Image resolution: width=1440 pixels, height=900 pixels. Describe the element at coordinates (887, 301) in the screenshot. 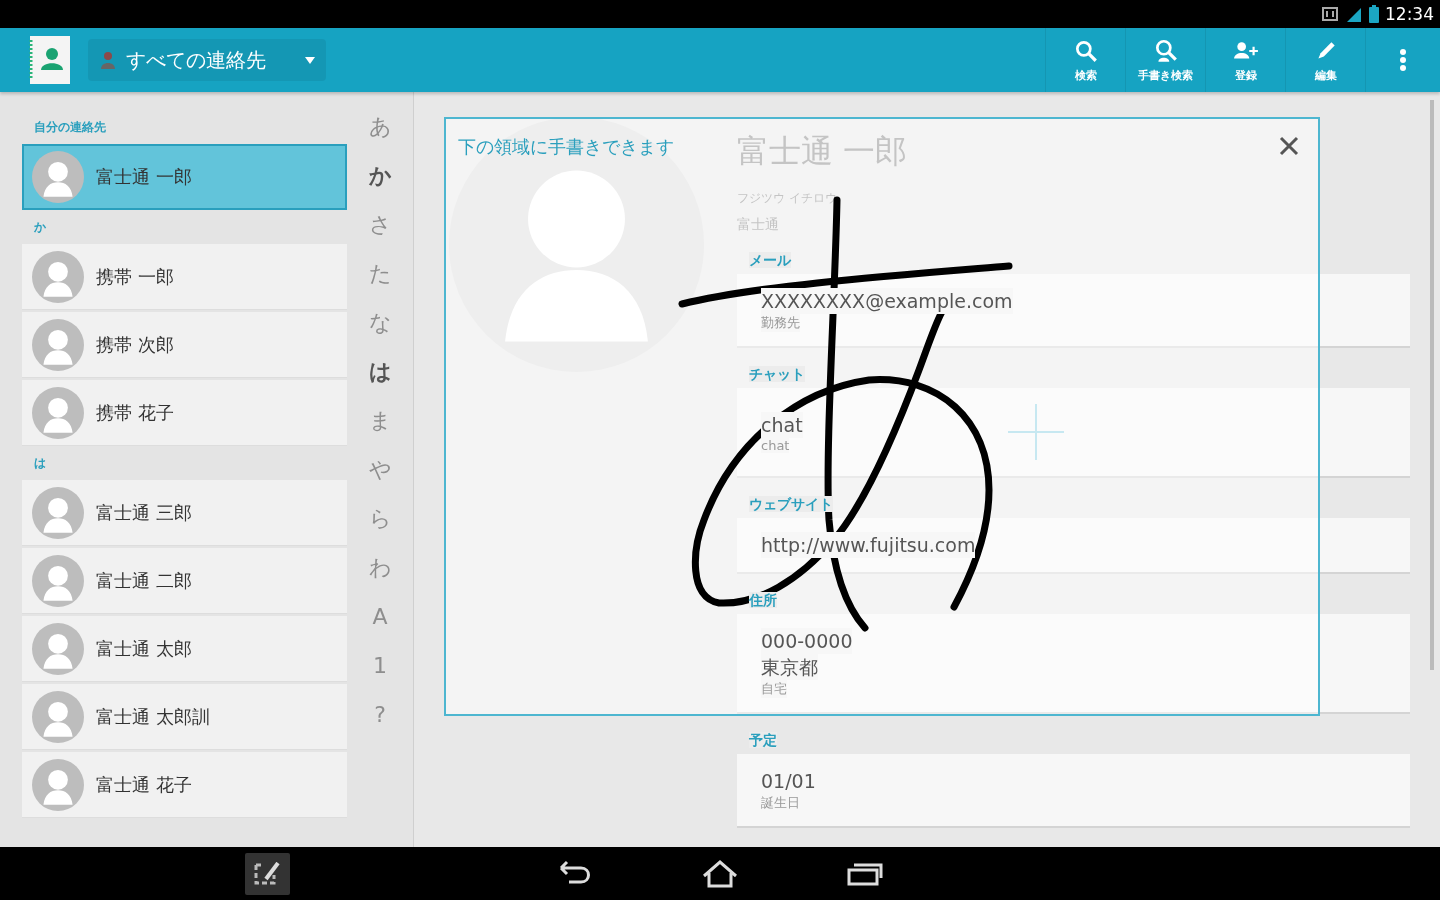

I see `detail-value: XXXXXXXX@example.com` at that location.